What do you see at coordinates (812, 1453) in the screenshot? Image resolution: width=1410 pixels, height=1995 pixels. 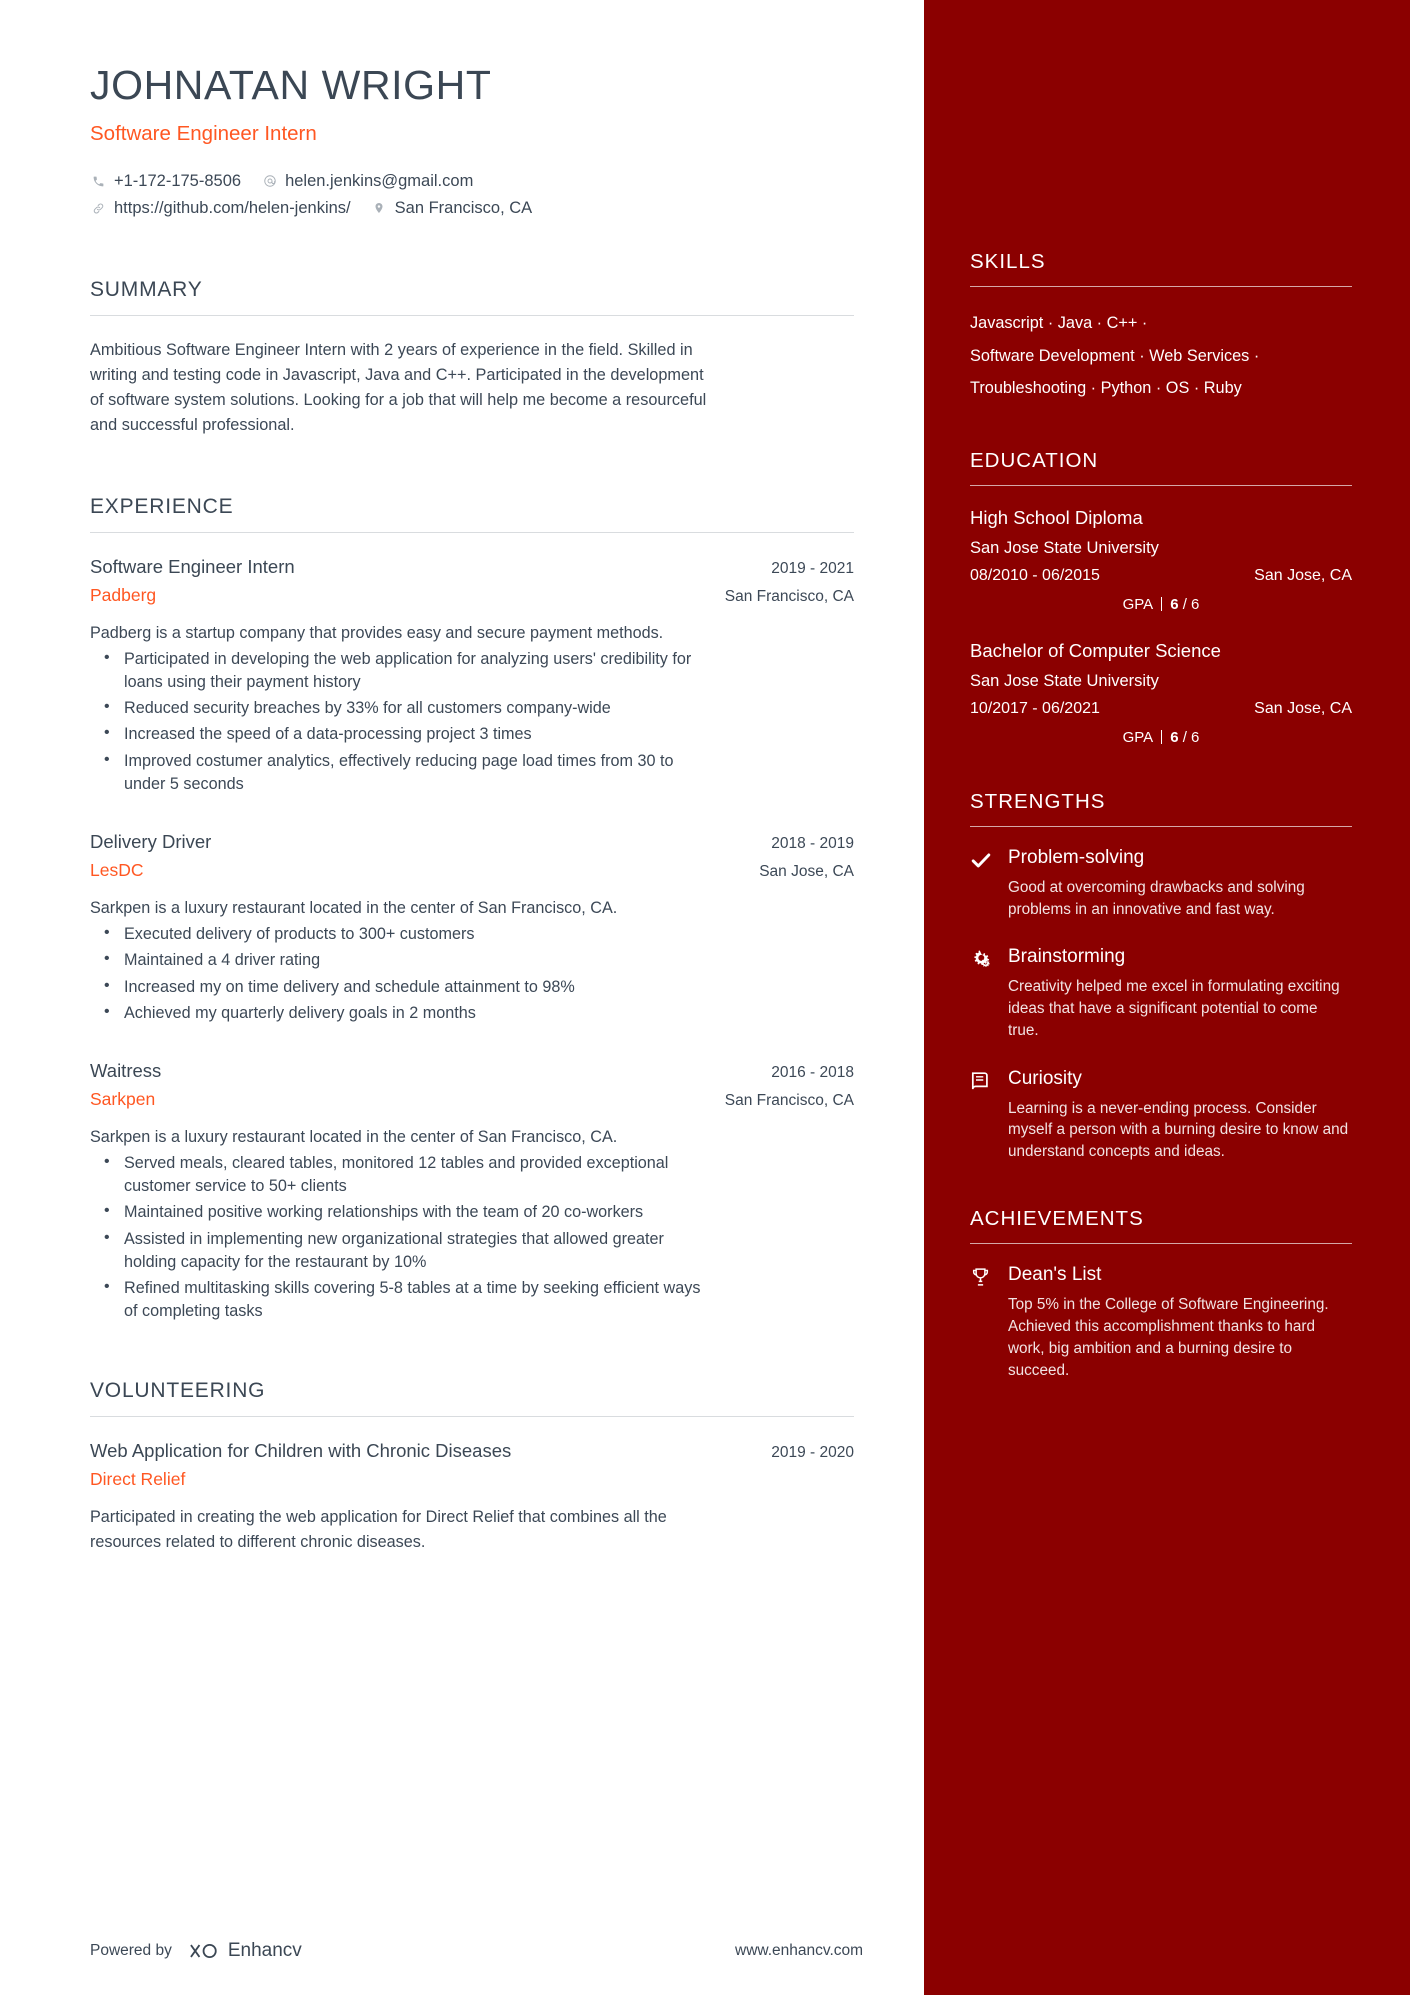 I see `entry-date: 2019 - 2020` at bounding box center [812, 1453].